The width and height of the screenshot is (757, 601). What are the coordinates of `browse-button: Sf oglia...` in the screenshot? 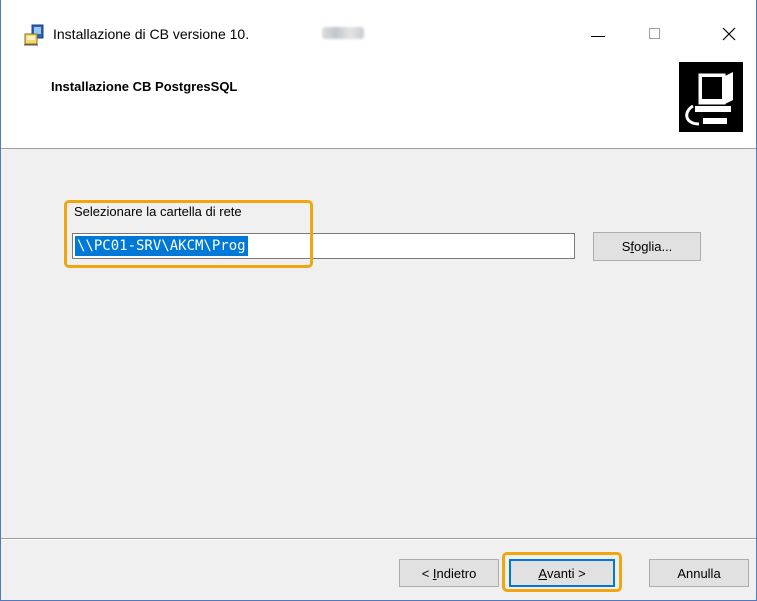 It's located at (647, 246).